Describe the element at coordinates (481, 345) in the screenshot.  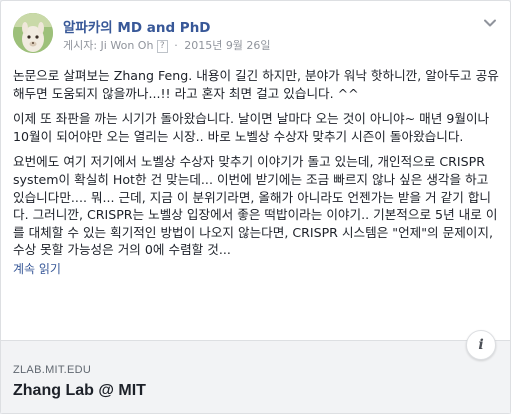
I see `info-icon: i` at that location.